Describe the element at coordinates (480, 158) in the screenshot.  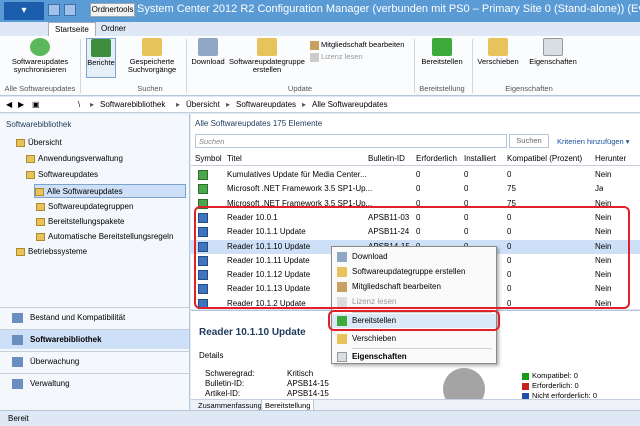
I see `col-installiert: Installiert` at that location.